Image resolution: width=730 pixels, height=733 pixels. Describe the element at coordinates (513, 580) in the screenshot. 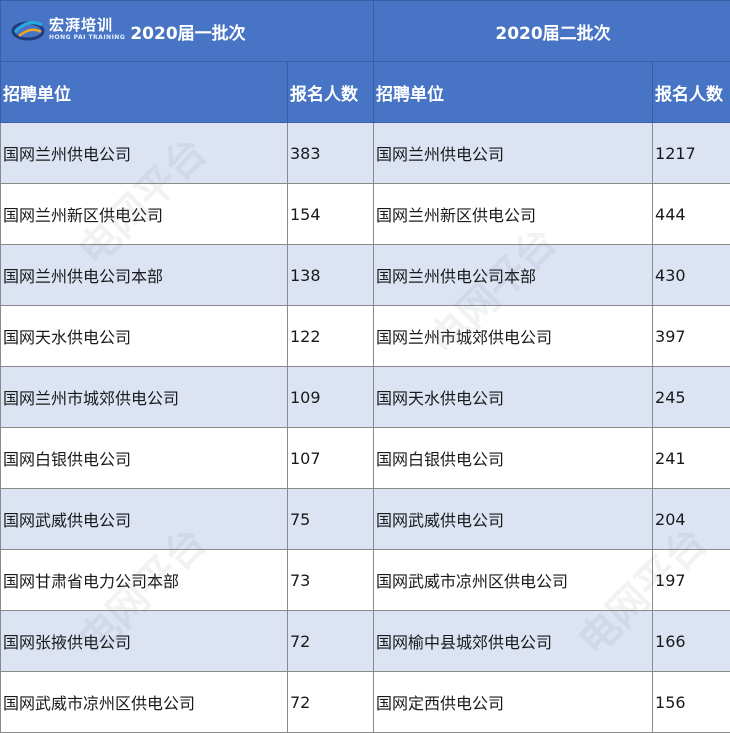

I see `batch-2-unit-cell: 国网武威市凉州区供电公司` at that location.